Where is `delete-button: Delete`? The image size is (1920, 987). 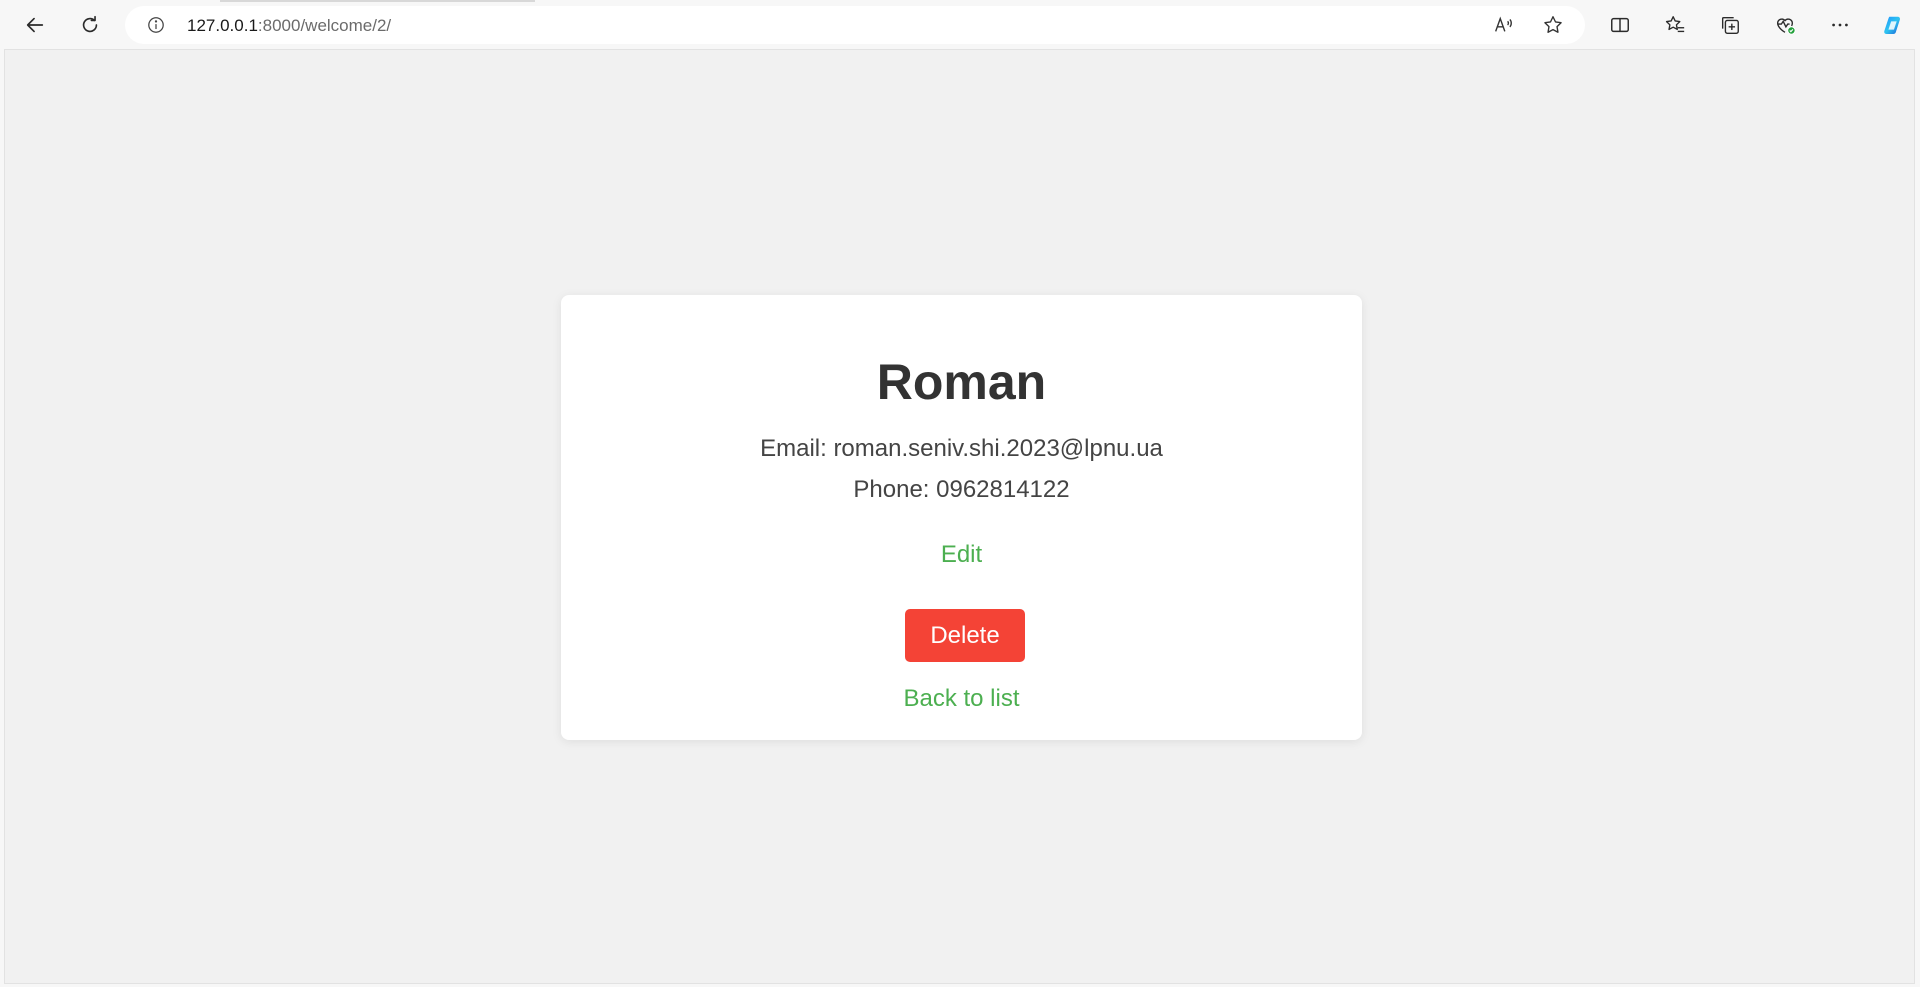
delete-button: Delete is located at coordinates (965, 635).